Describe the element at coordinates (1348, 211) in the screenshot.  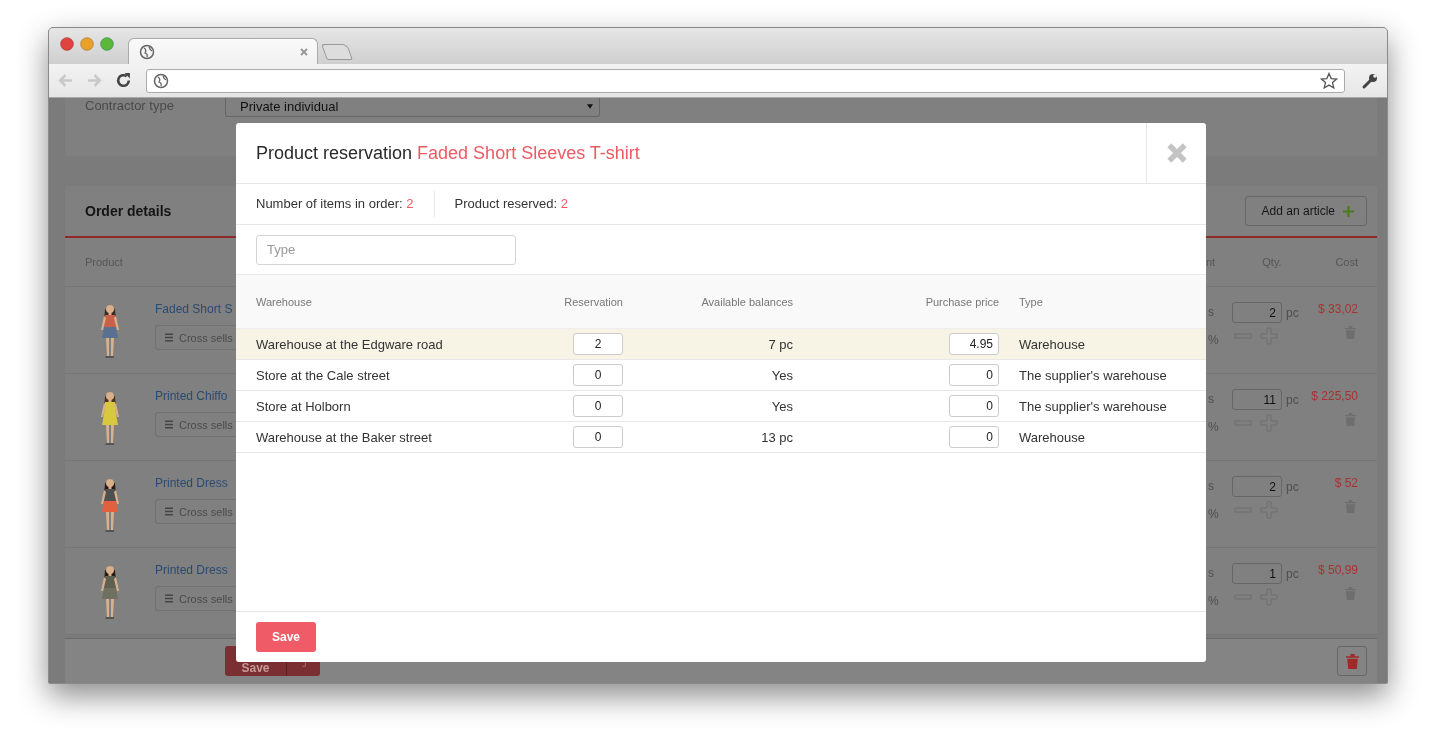
I see `plus-icon` at that location.